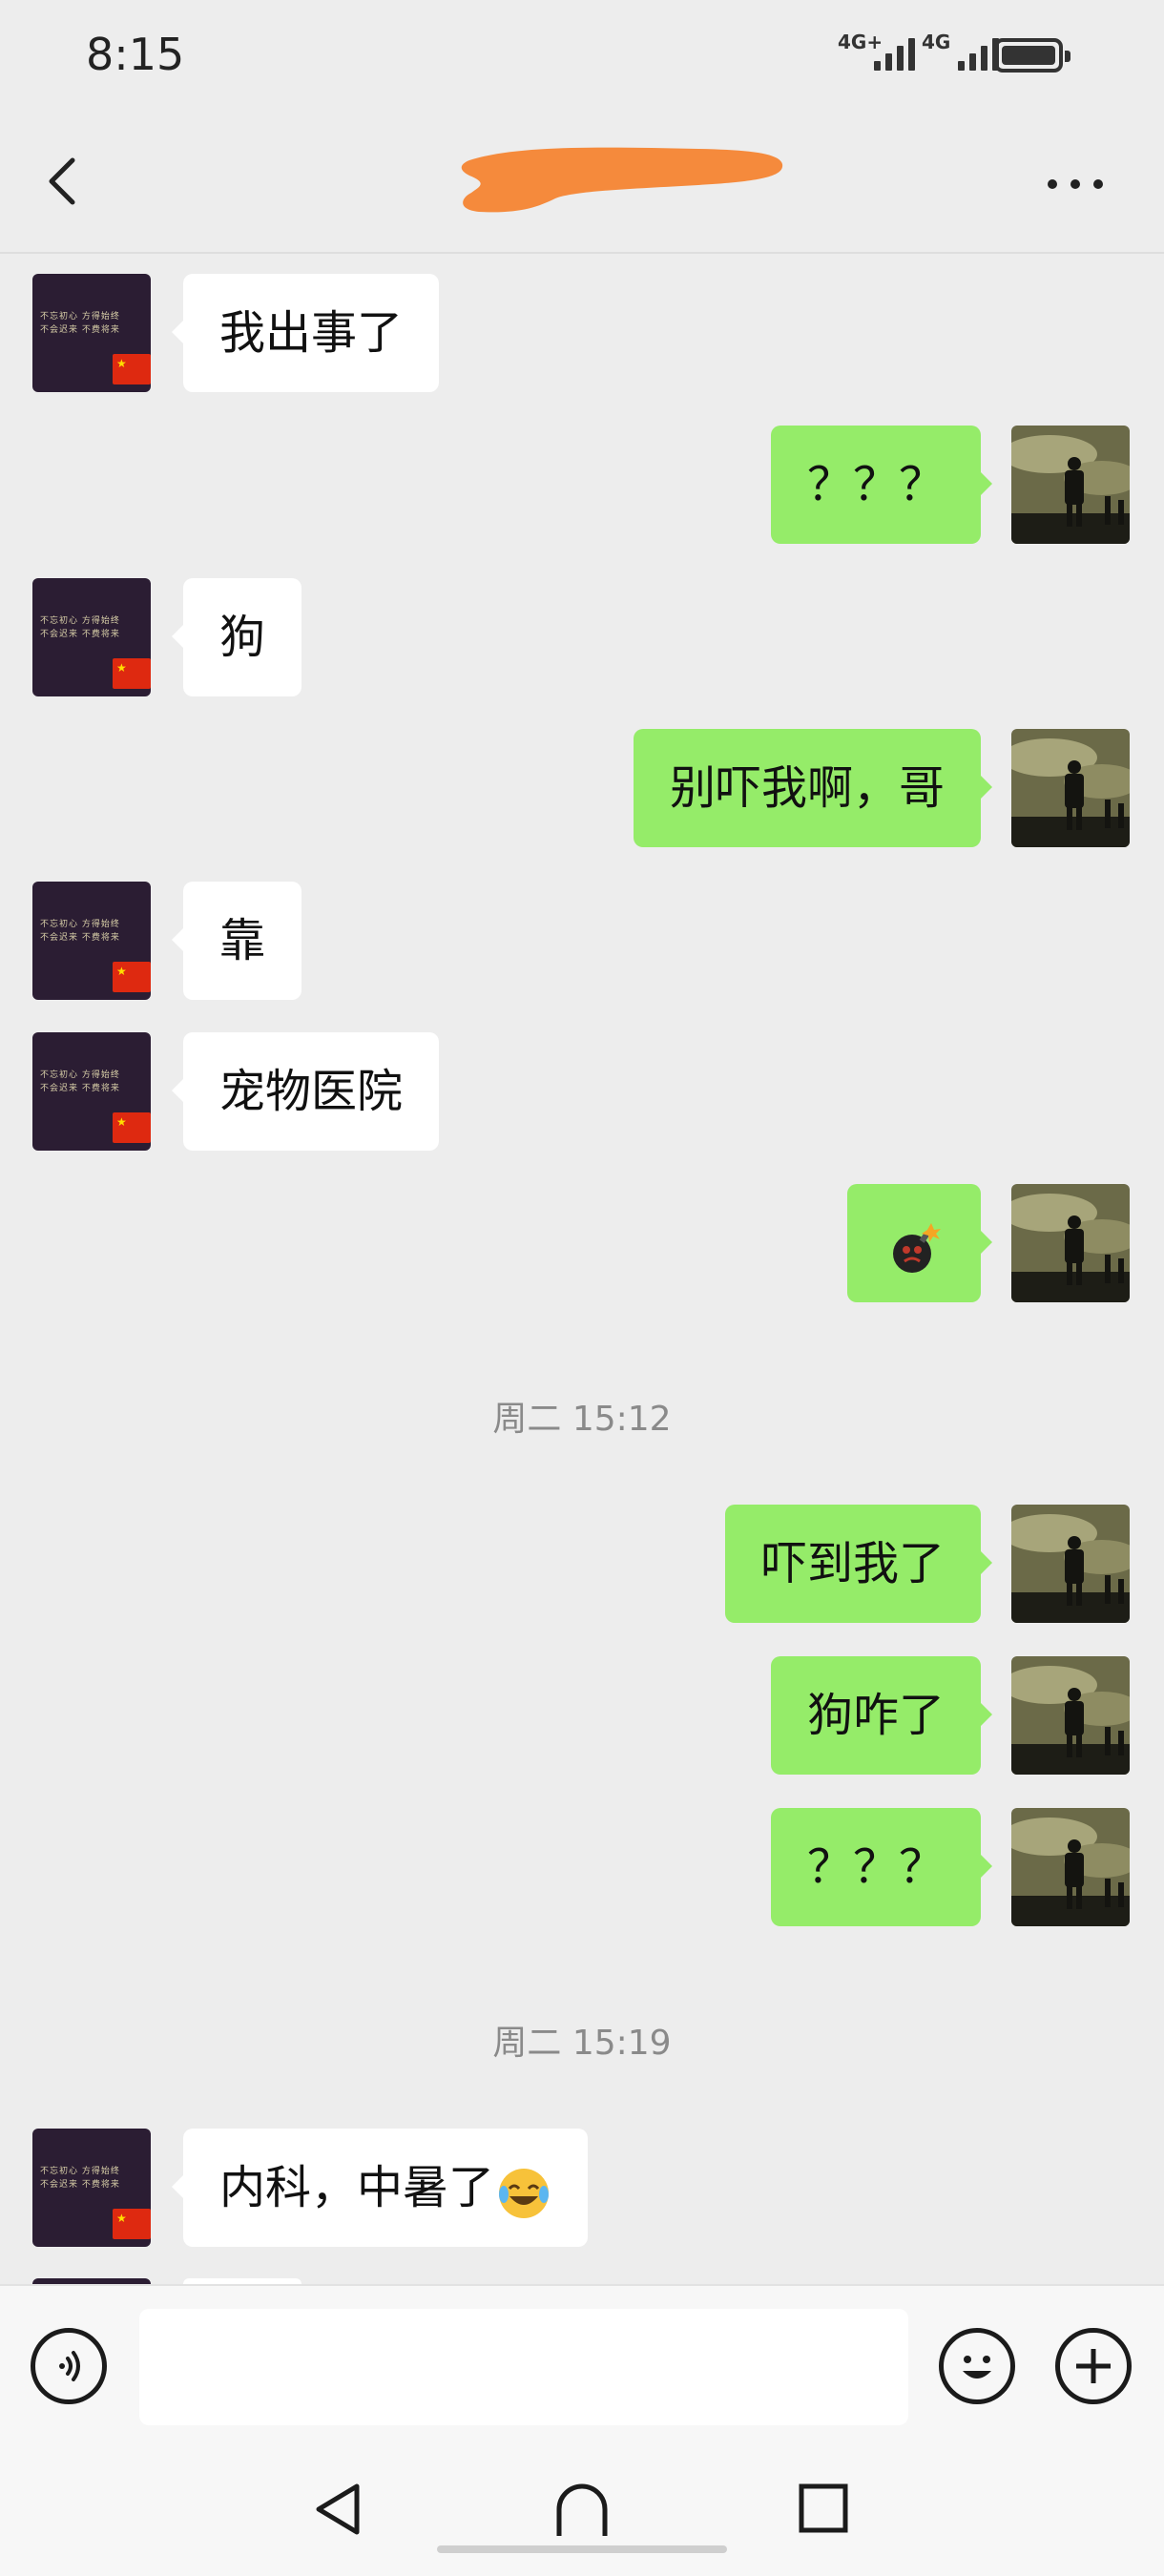  I want to click on laughing-crying-emoji-icon, so click(524, 2190).